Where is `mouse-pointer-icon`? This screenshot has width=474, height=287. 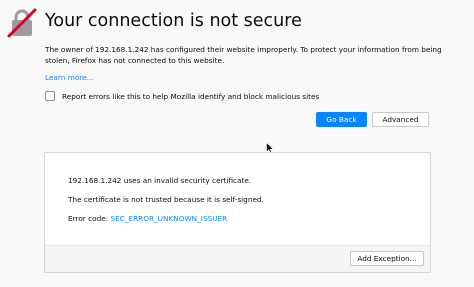 mouse-pointer-icon is located at coordinates (270, 146).